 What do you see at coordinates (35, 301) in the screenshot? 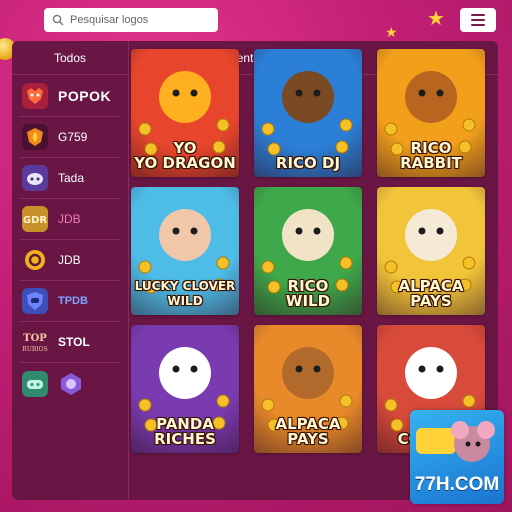
I see `shield-face-icon` at bounding box center [35, 301].